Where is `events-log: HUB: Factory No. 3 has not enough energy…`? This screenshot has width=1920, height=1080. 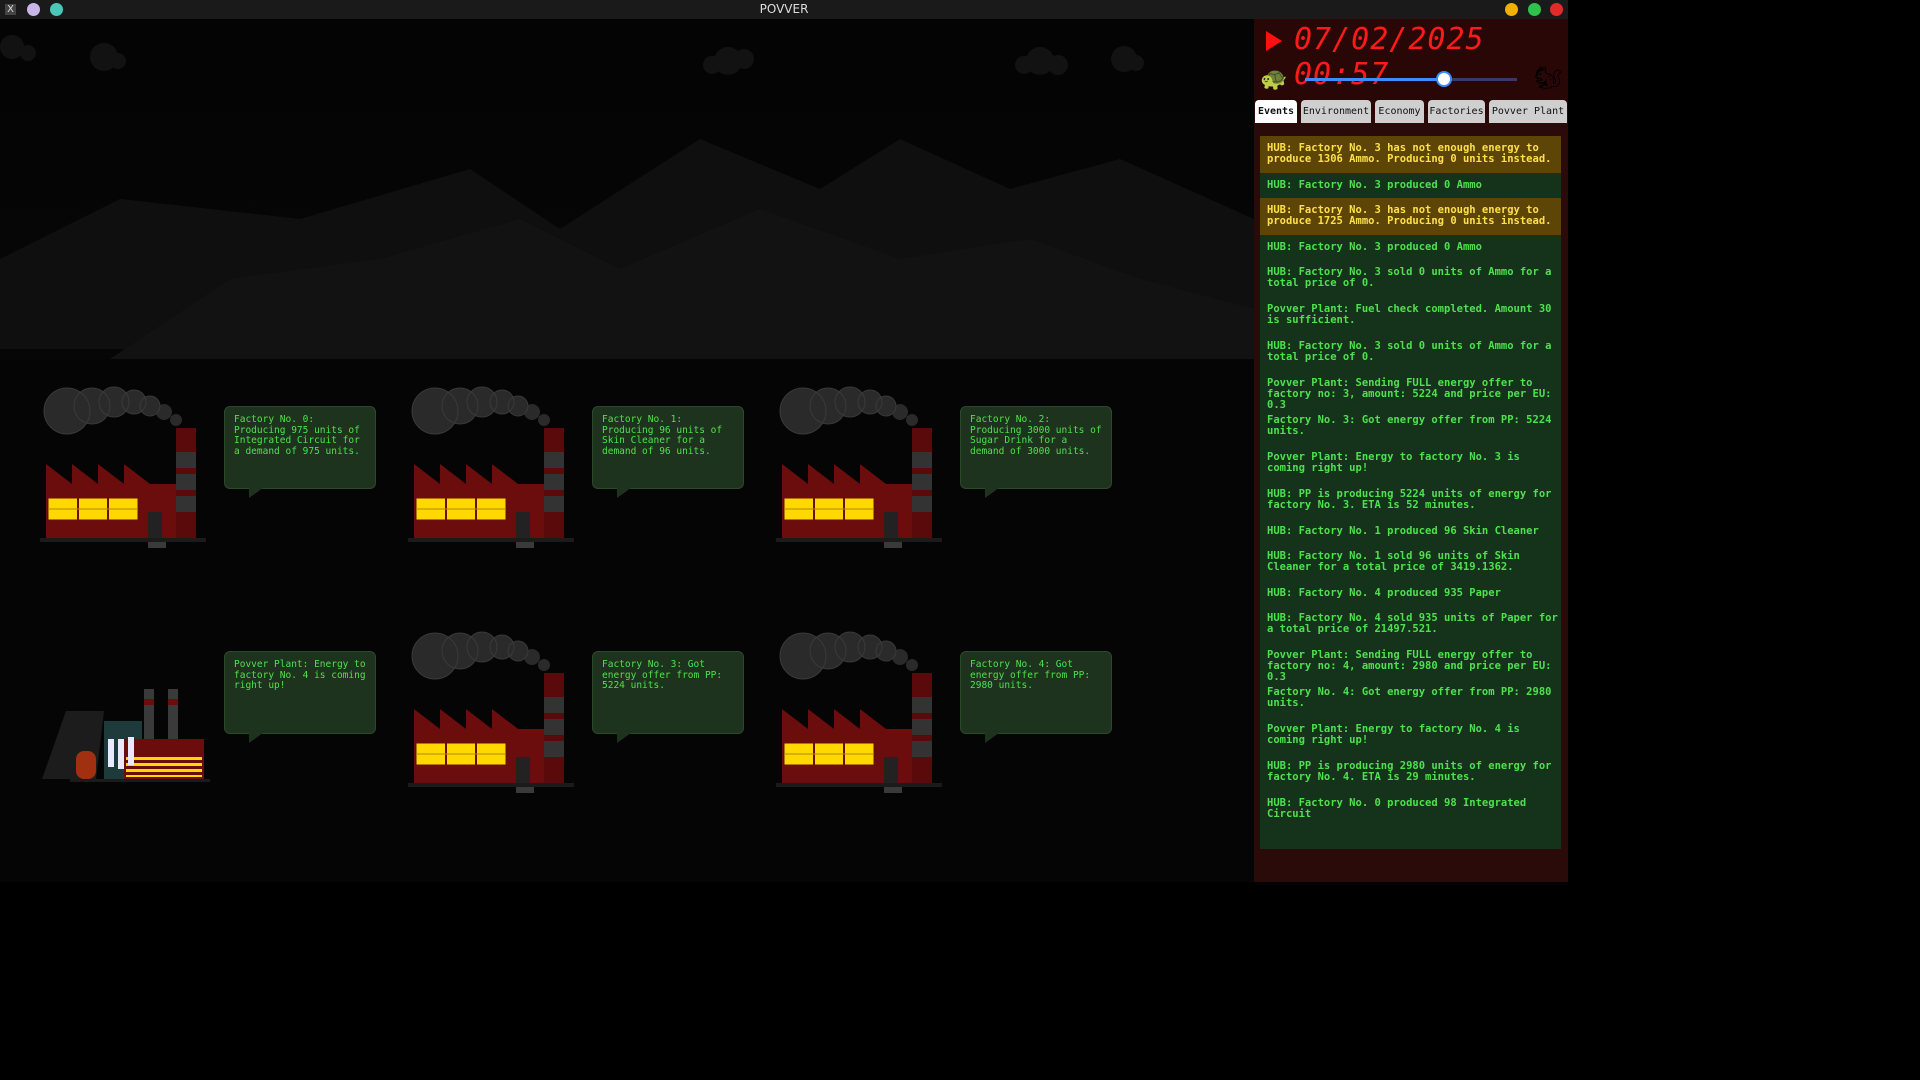 events-log: HUB: Factory No. 3 has not enough energy… is located at coordinates (1410, 492).